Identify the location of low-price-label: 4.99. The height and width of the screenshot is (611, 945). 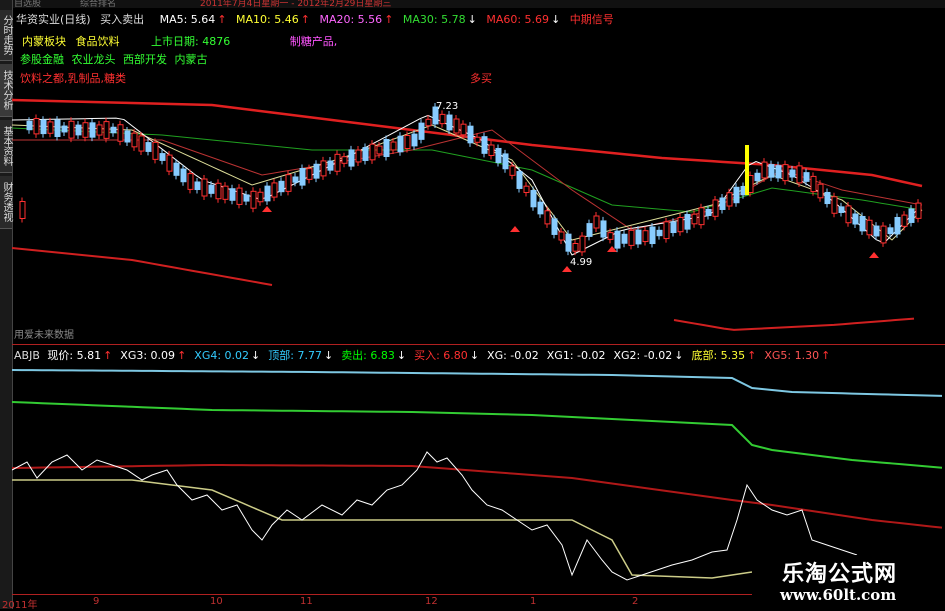
(581, 262).